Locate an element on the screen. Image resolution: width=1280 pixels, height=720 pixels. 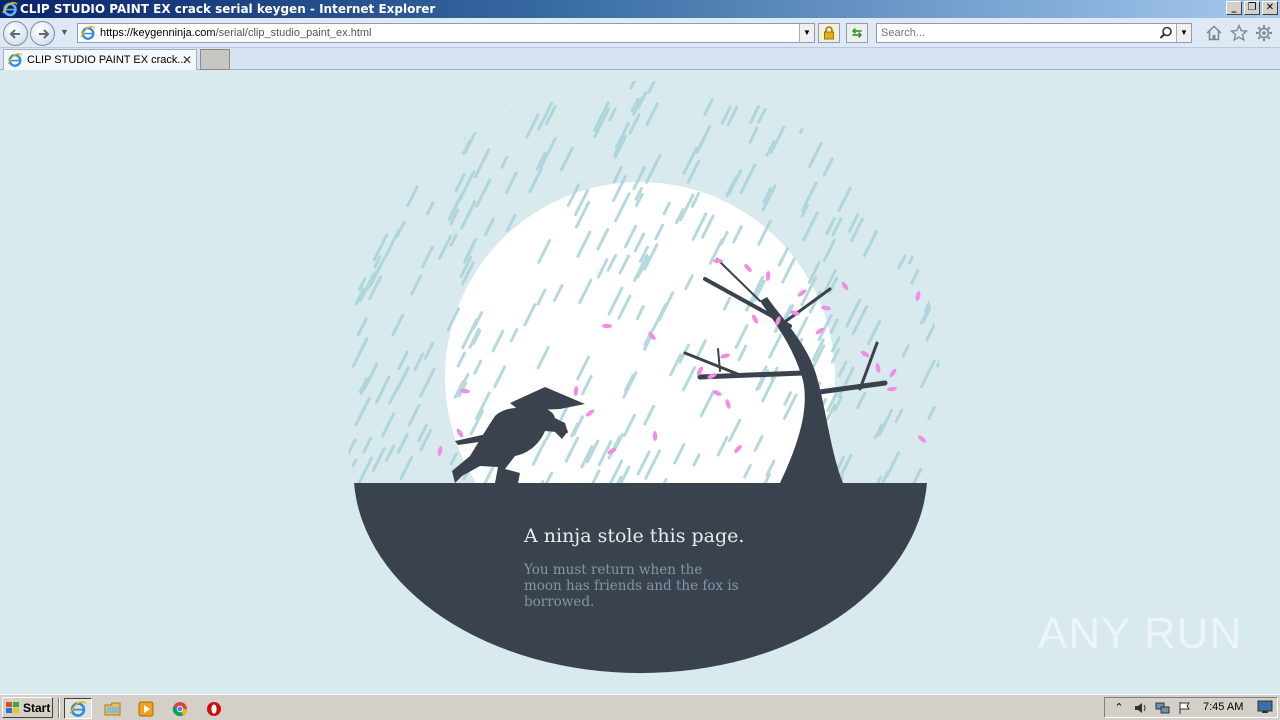
close-tab-icon: ✕ is located at coordinates (187, 60).